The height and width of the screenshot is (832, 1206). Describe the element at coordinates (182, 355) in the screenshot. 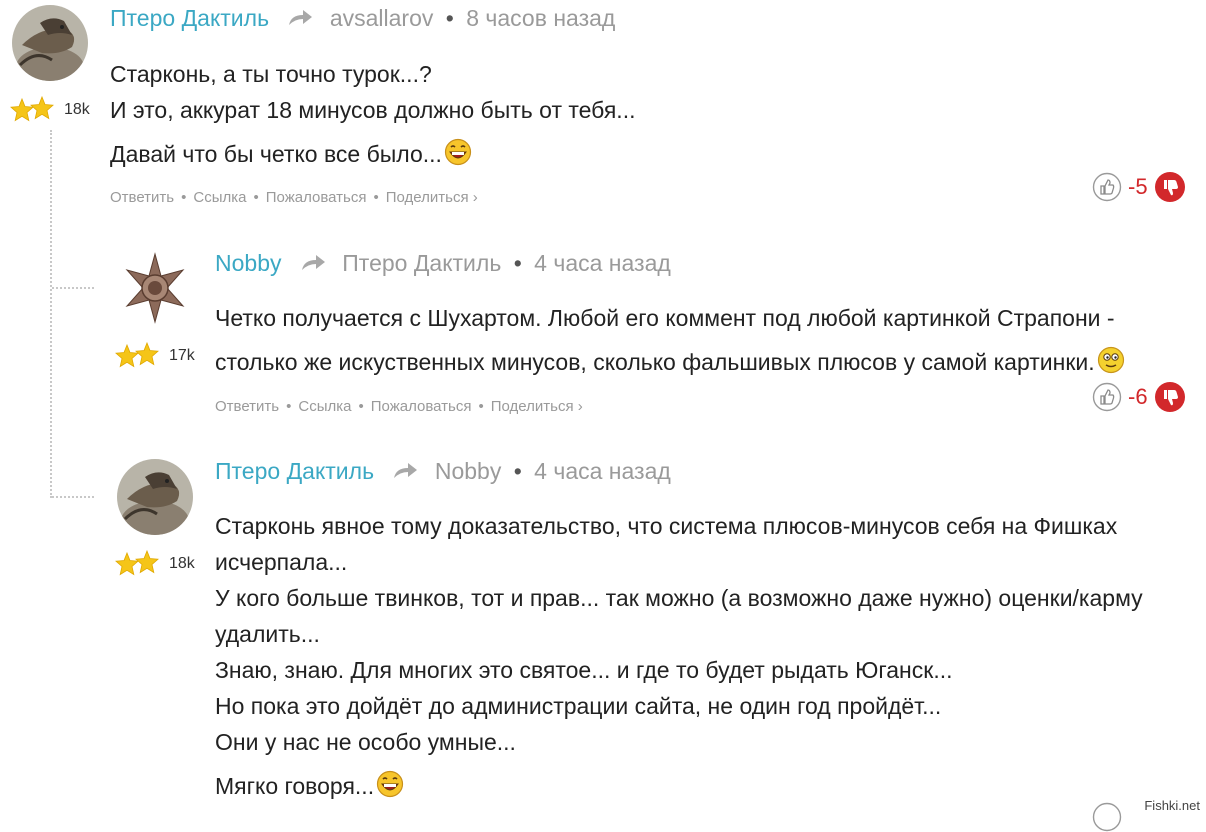

I see `karma-count: 17k` at that location.